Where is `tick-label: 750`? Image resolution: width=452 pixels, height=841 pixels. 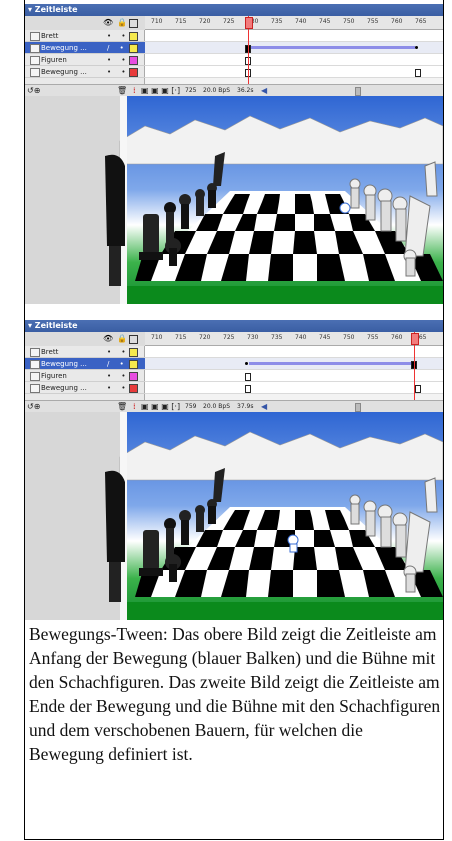 tick-label: 750 is located at coordinates (349, 21).